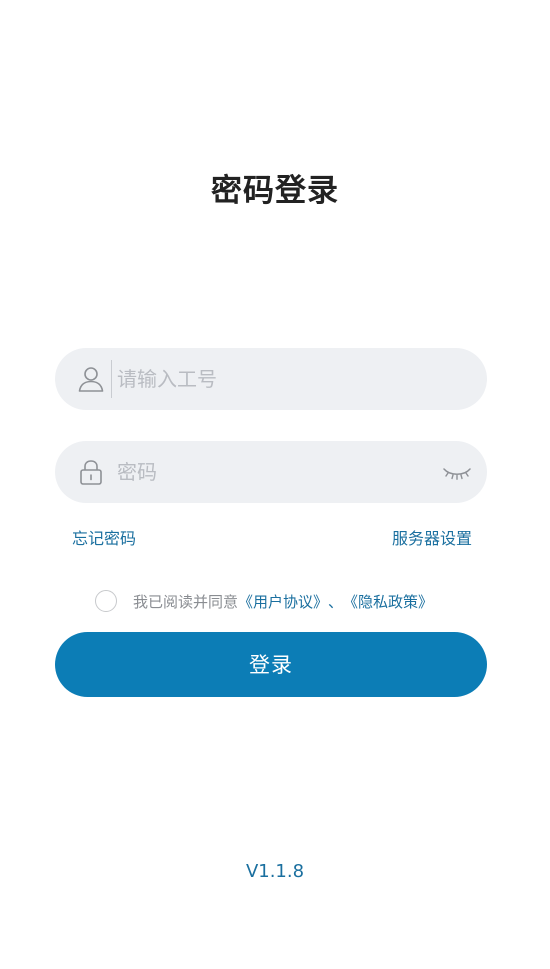  Describe the element at coordinates (432, 537) in the screenshot. I see `server-settings-link: 服务器设置` at that location.